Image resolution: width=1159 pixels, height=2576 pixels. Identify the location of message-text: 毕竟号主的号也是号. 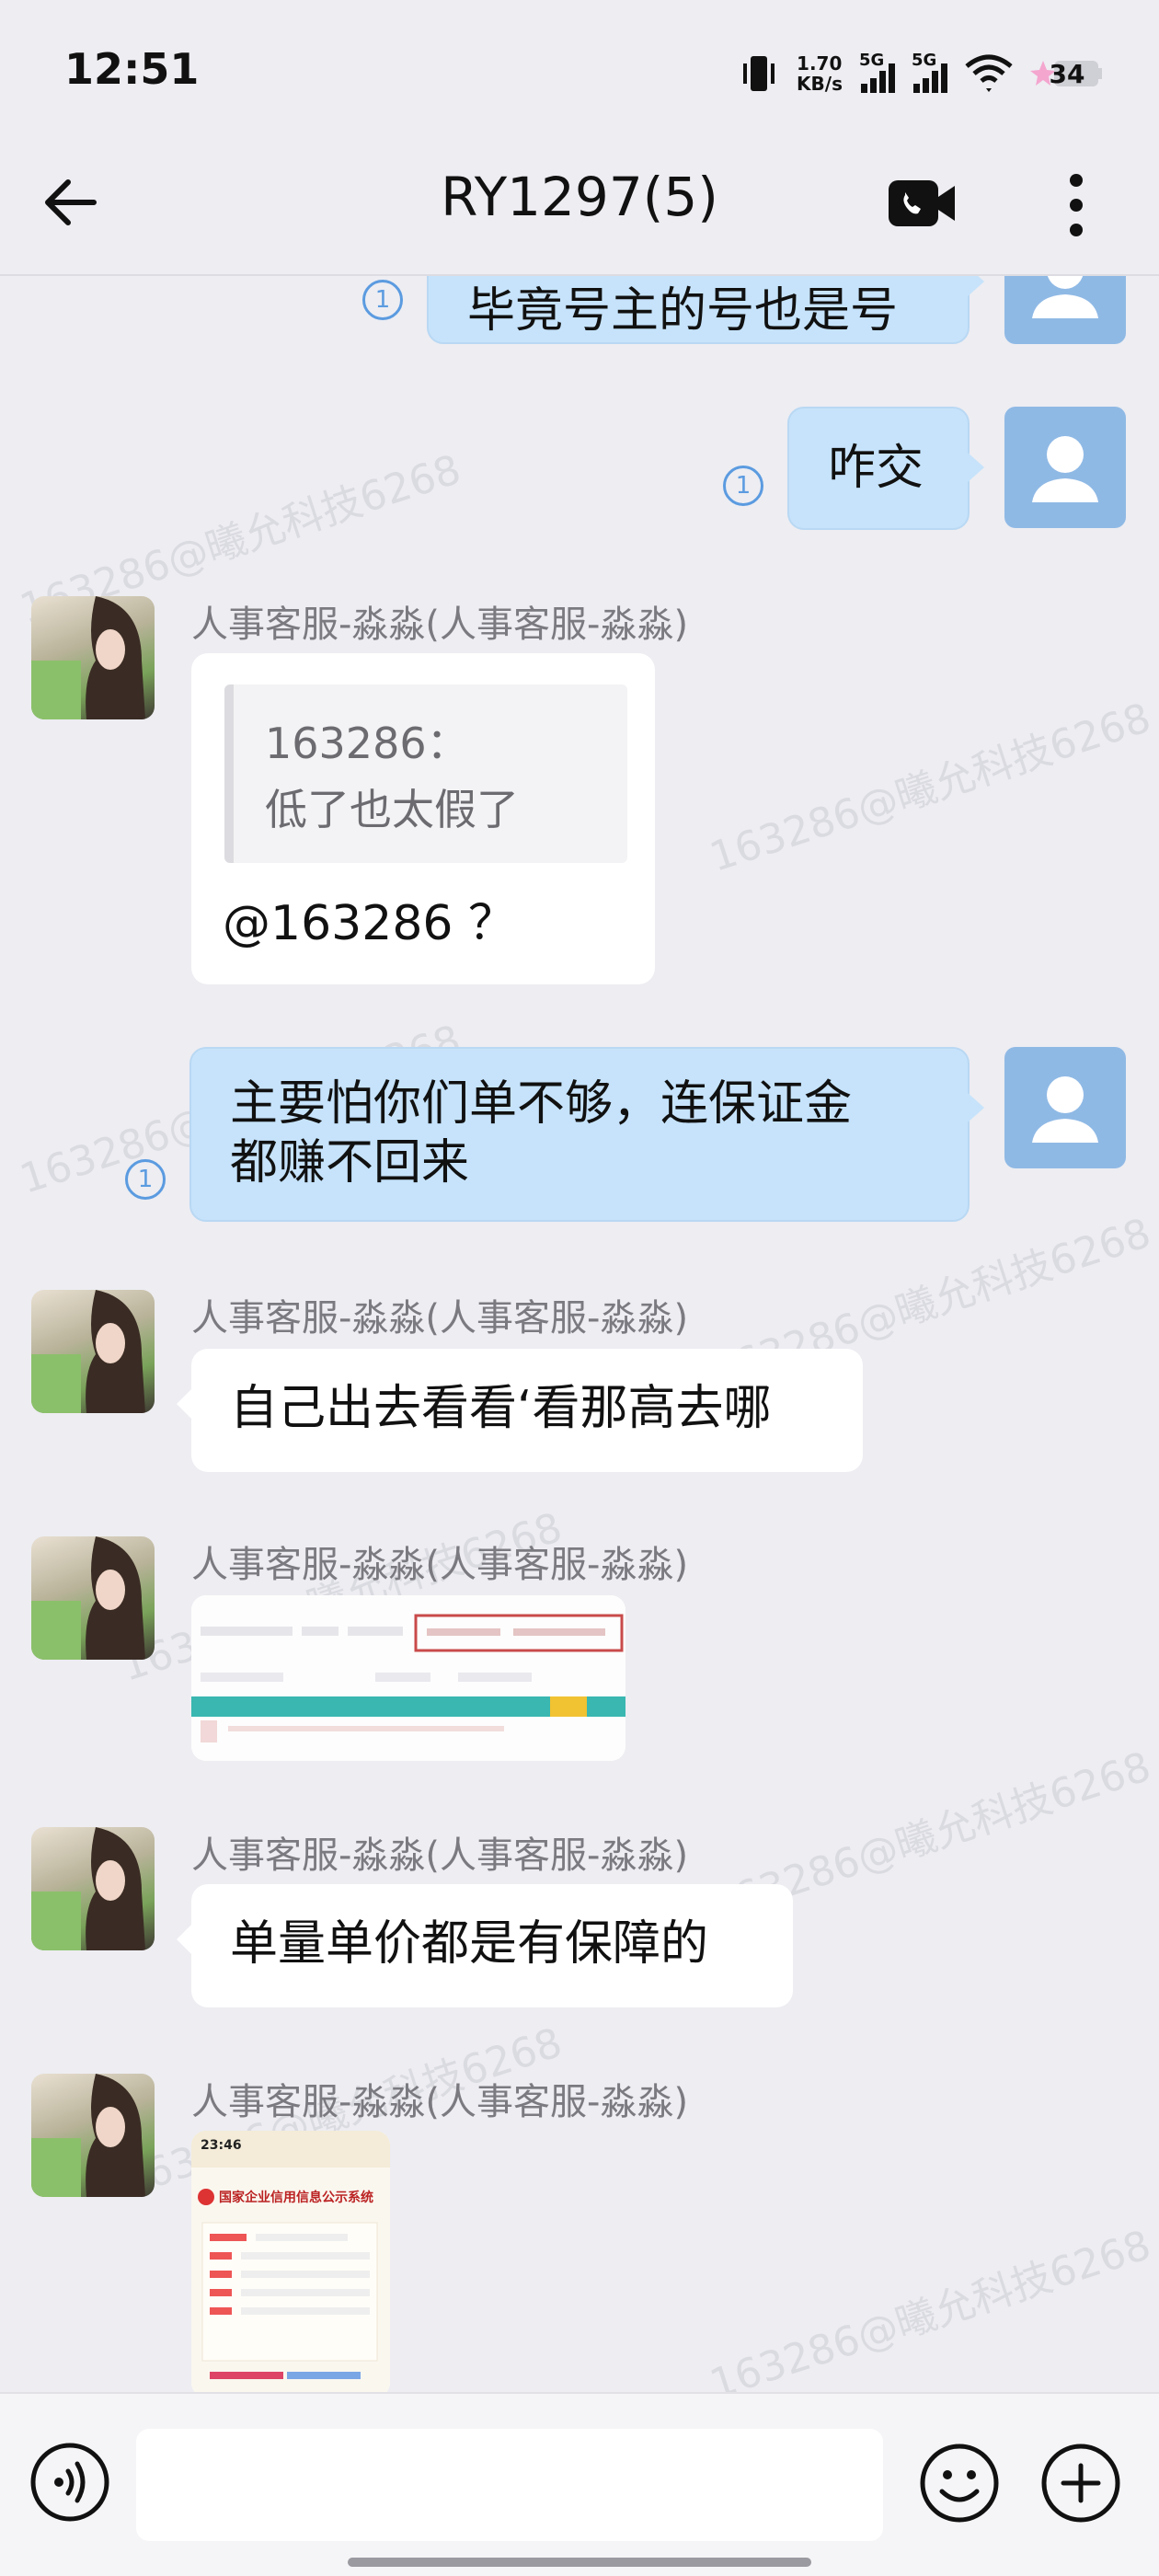
(683, 311).